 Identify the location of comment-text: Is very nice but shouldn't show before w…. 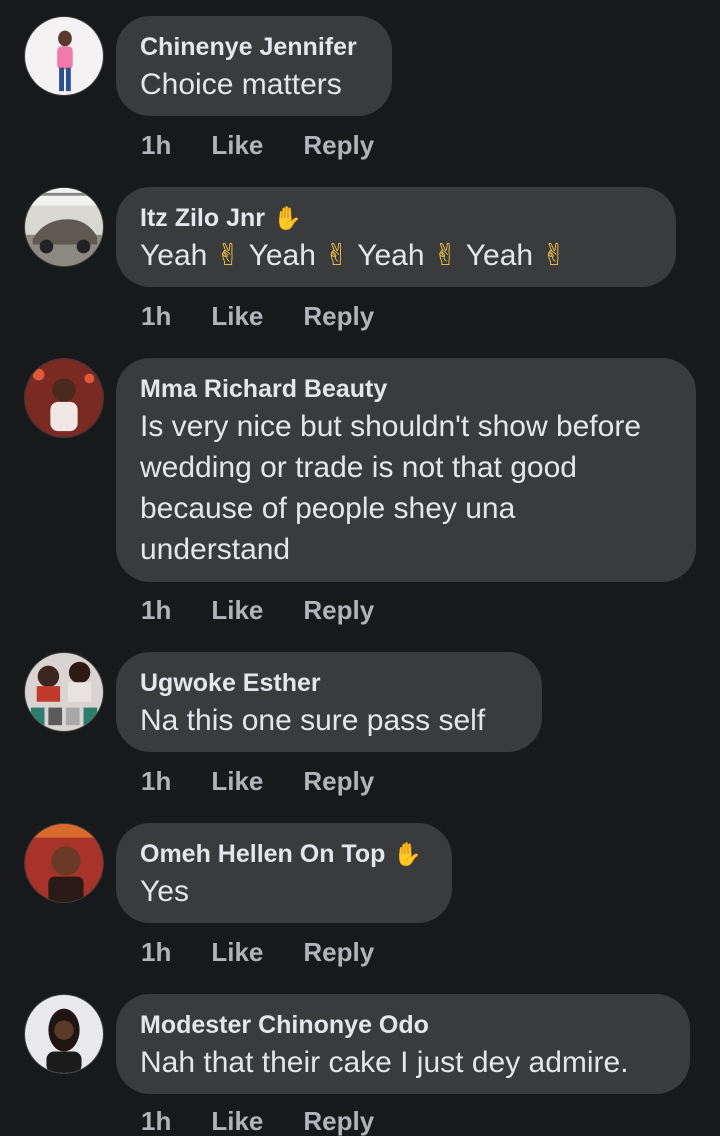
(391, 488).